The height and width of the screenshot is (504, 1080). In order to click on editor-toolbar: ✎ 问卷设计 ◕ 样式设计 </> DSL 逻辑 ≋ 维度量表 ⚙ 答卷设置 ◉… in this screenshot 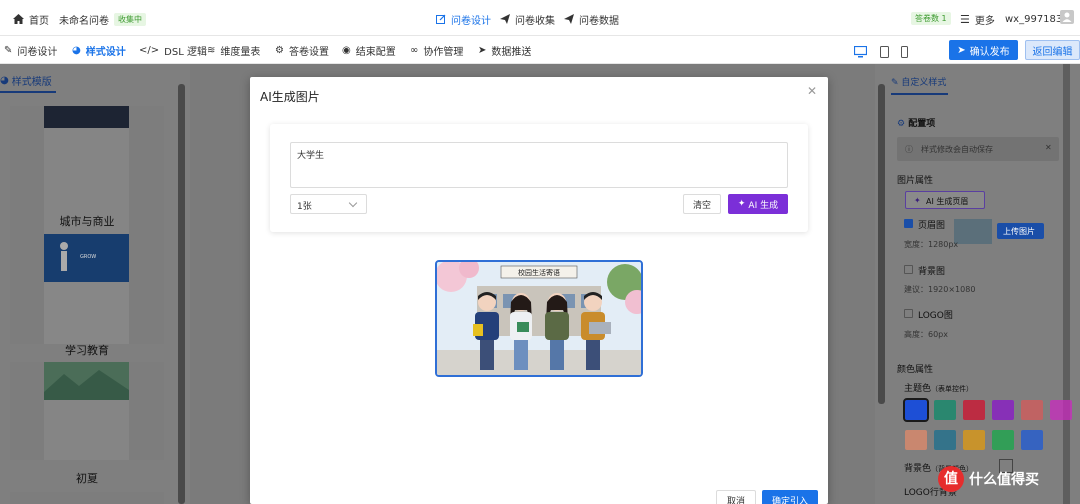, I will do `click(540, 50)`.